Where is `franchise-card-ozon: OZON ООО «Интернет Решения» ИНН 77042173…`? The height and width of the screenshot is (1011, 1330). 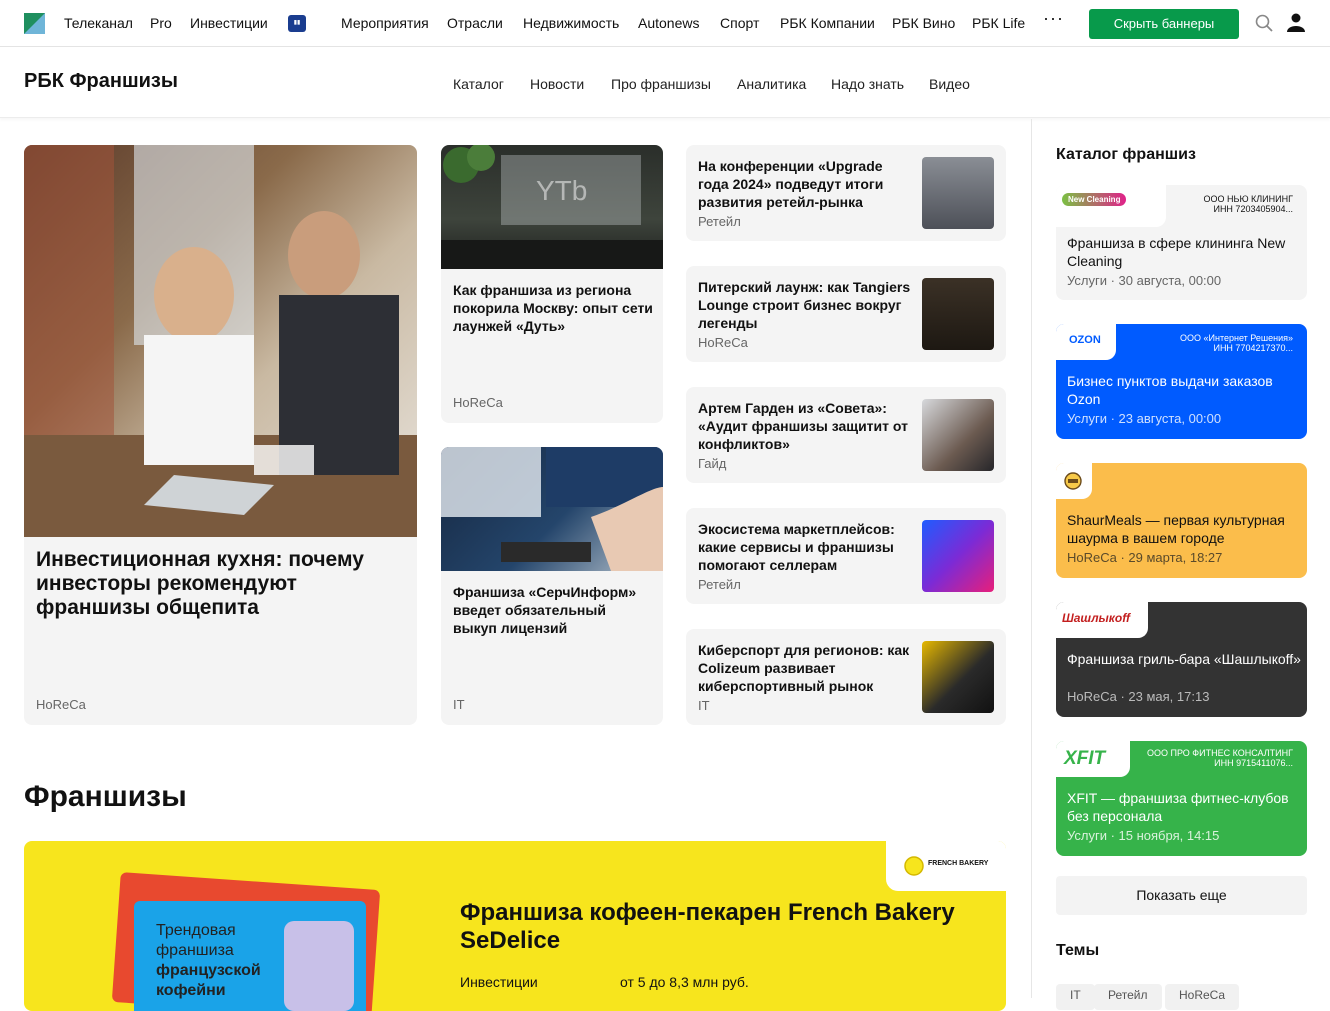 franchise-card-ozon: OZON ООО «Интернет Решения» ИНН 77042173… is located at coordinates (1181, 381).